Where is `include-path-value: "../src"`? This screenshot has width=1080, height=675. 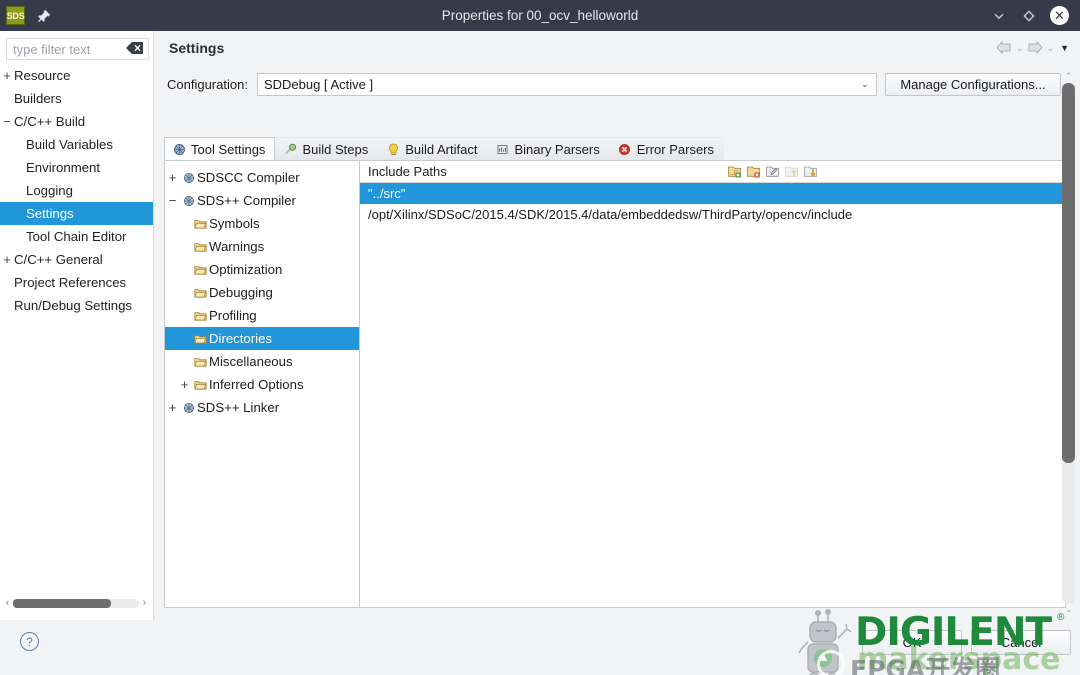 include-path-value: "../src" is located at coordinates (387, 193).